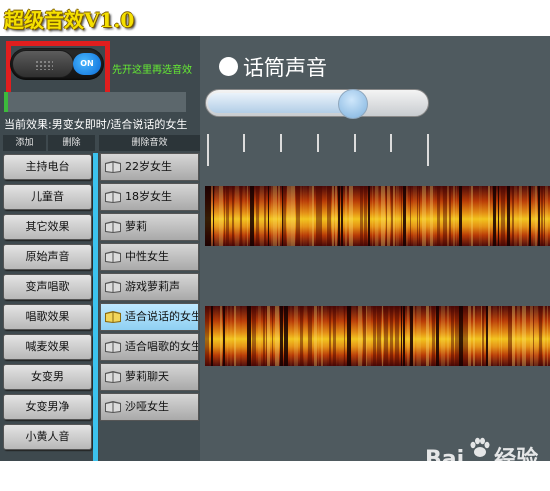 This screenshot has height=491, width=550. I want to click on effect-item: 沙哑女生, so click(149, 407).